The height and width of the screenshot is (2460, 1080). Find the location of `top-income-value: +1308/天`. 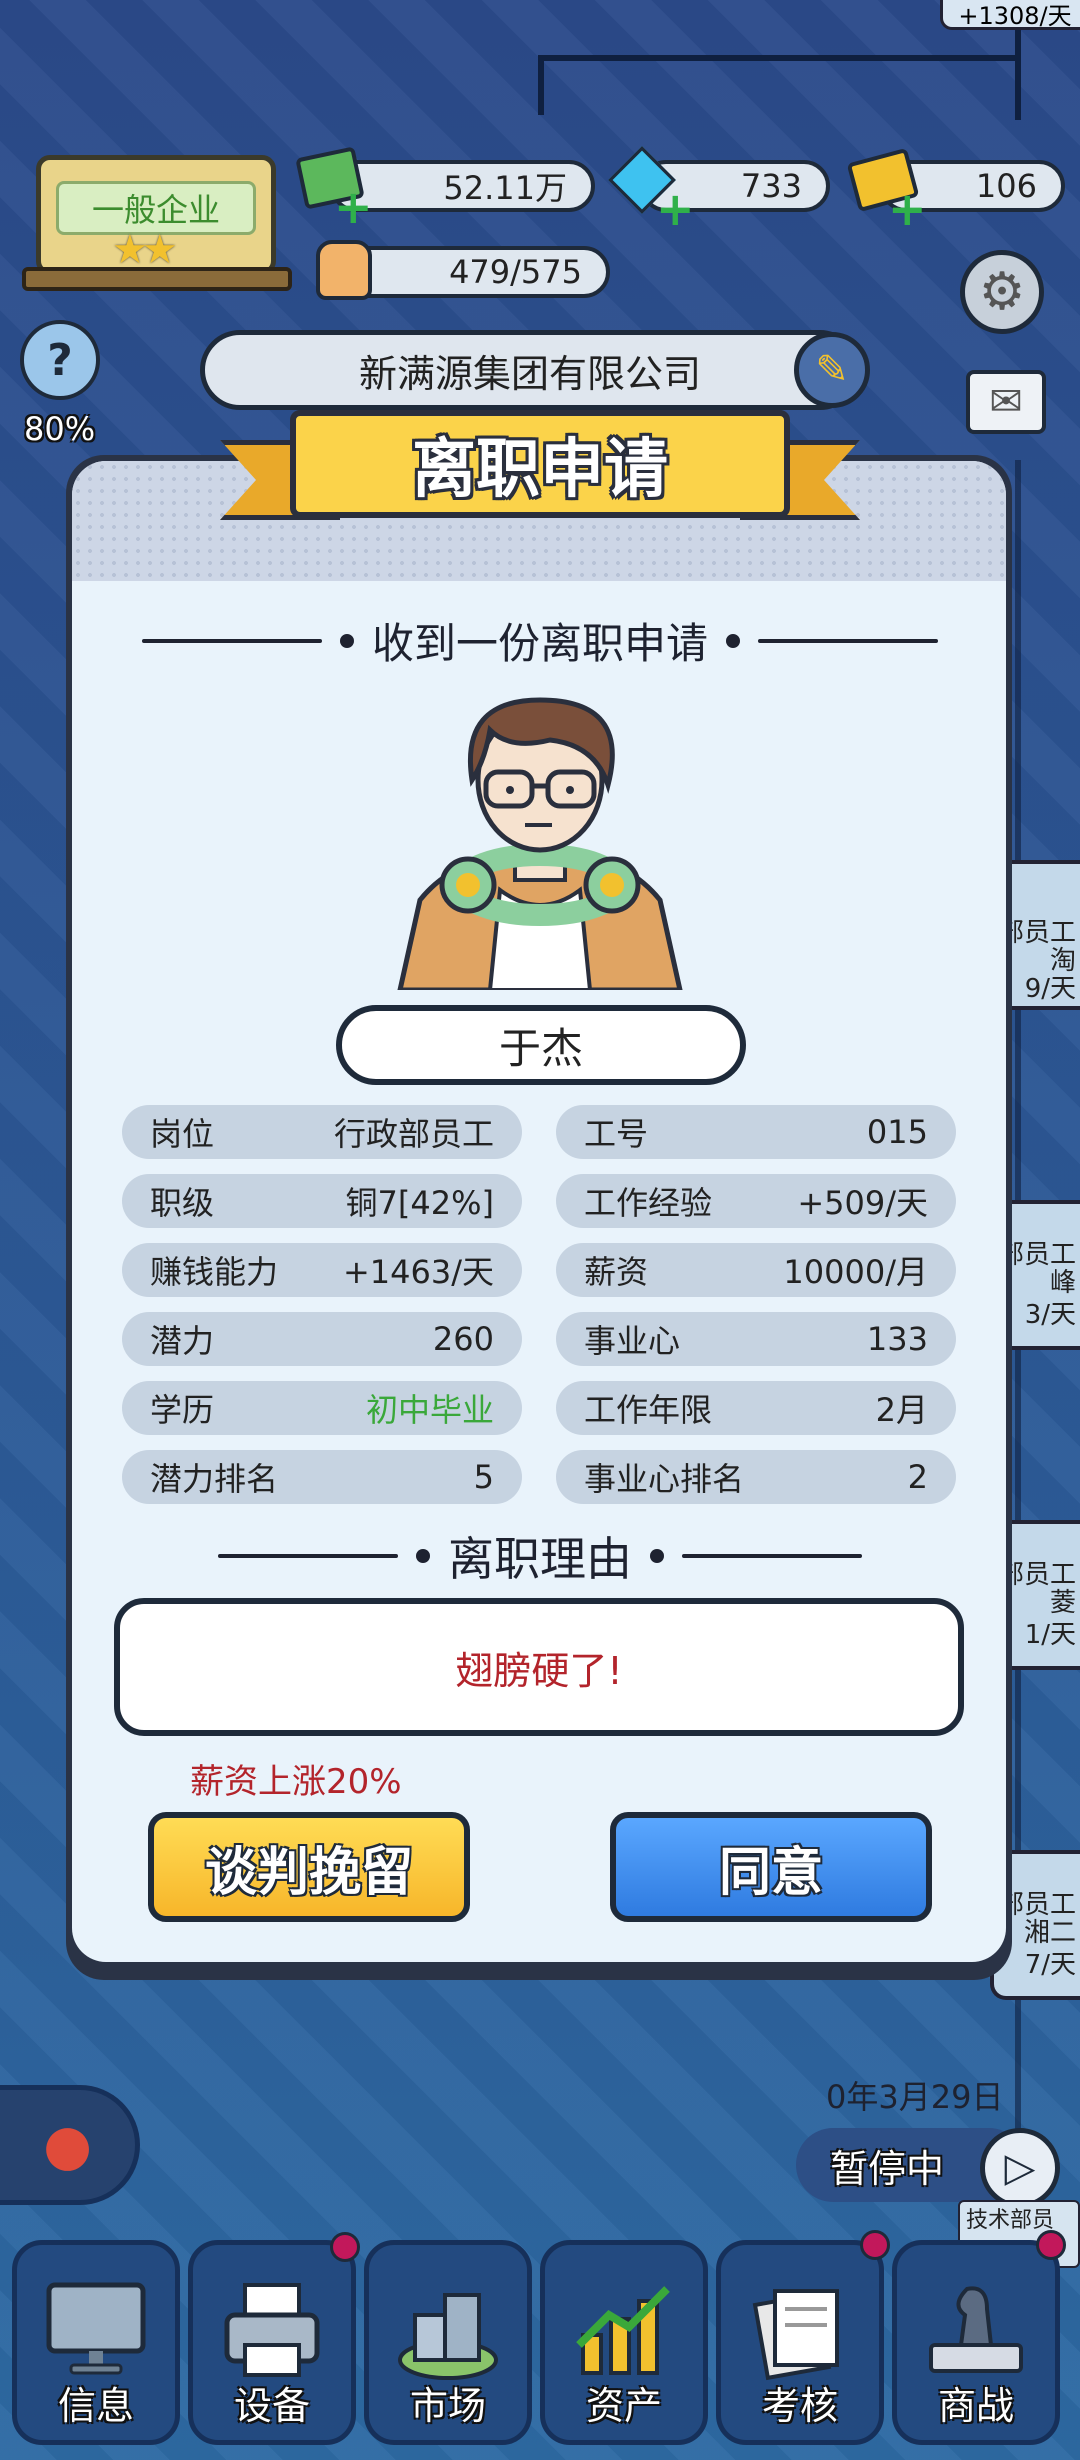

top-income-value: +1308/天 is located at coordinates (1015, 16).